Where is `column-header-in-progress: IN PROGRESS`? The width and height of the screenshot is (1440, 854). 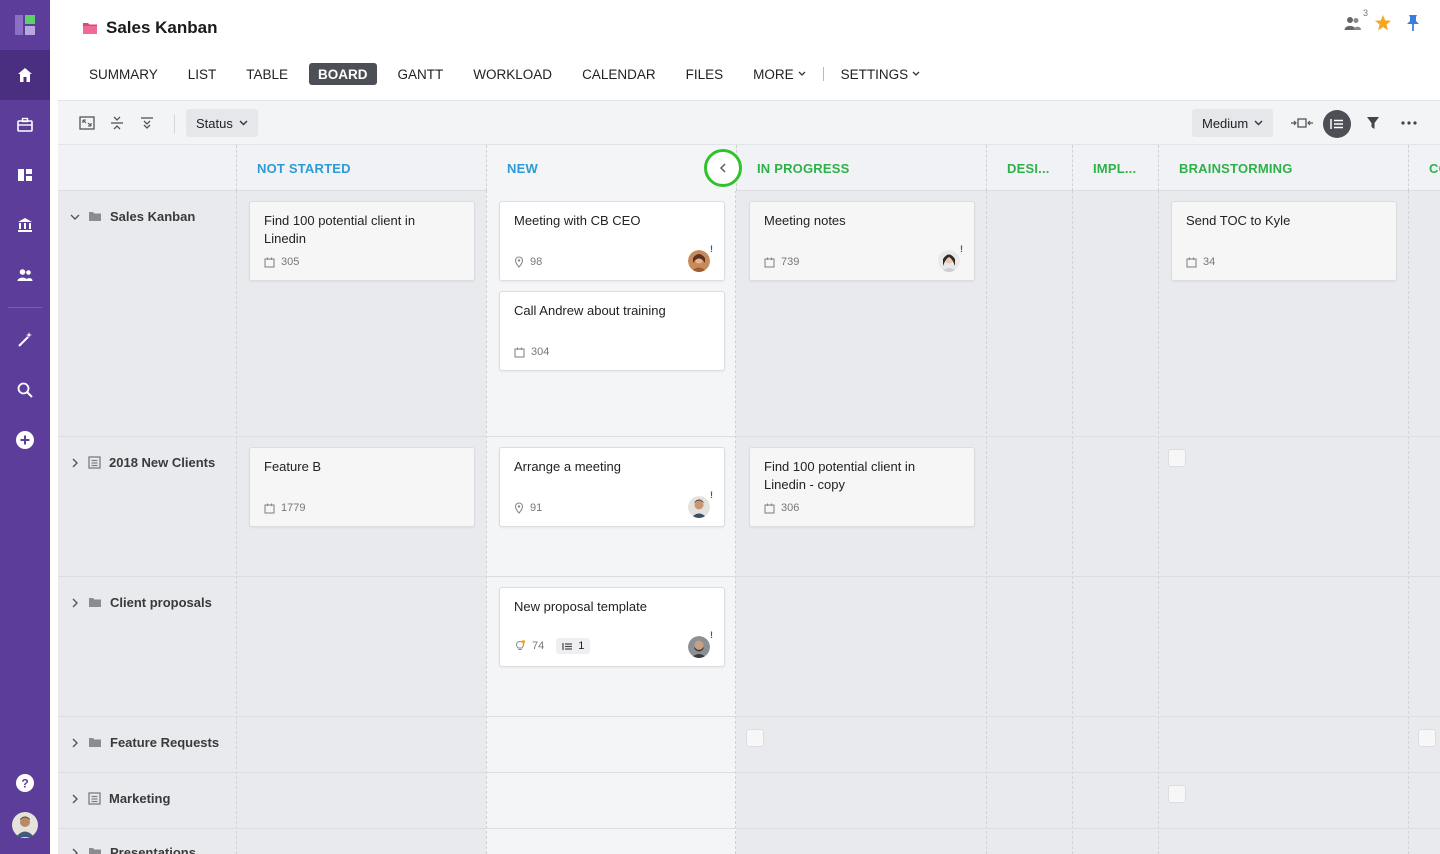 column-header-in-progress: IN PROGRESS is located at coordinates (861, 168).